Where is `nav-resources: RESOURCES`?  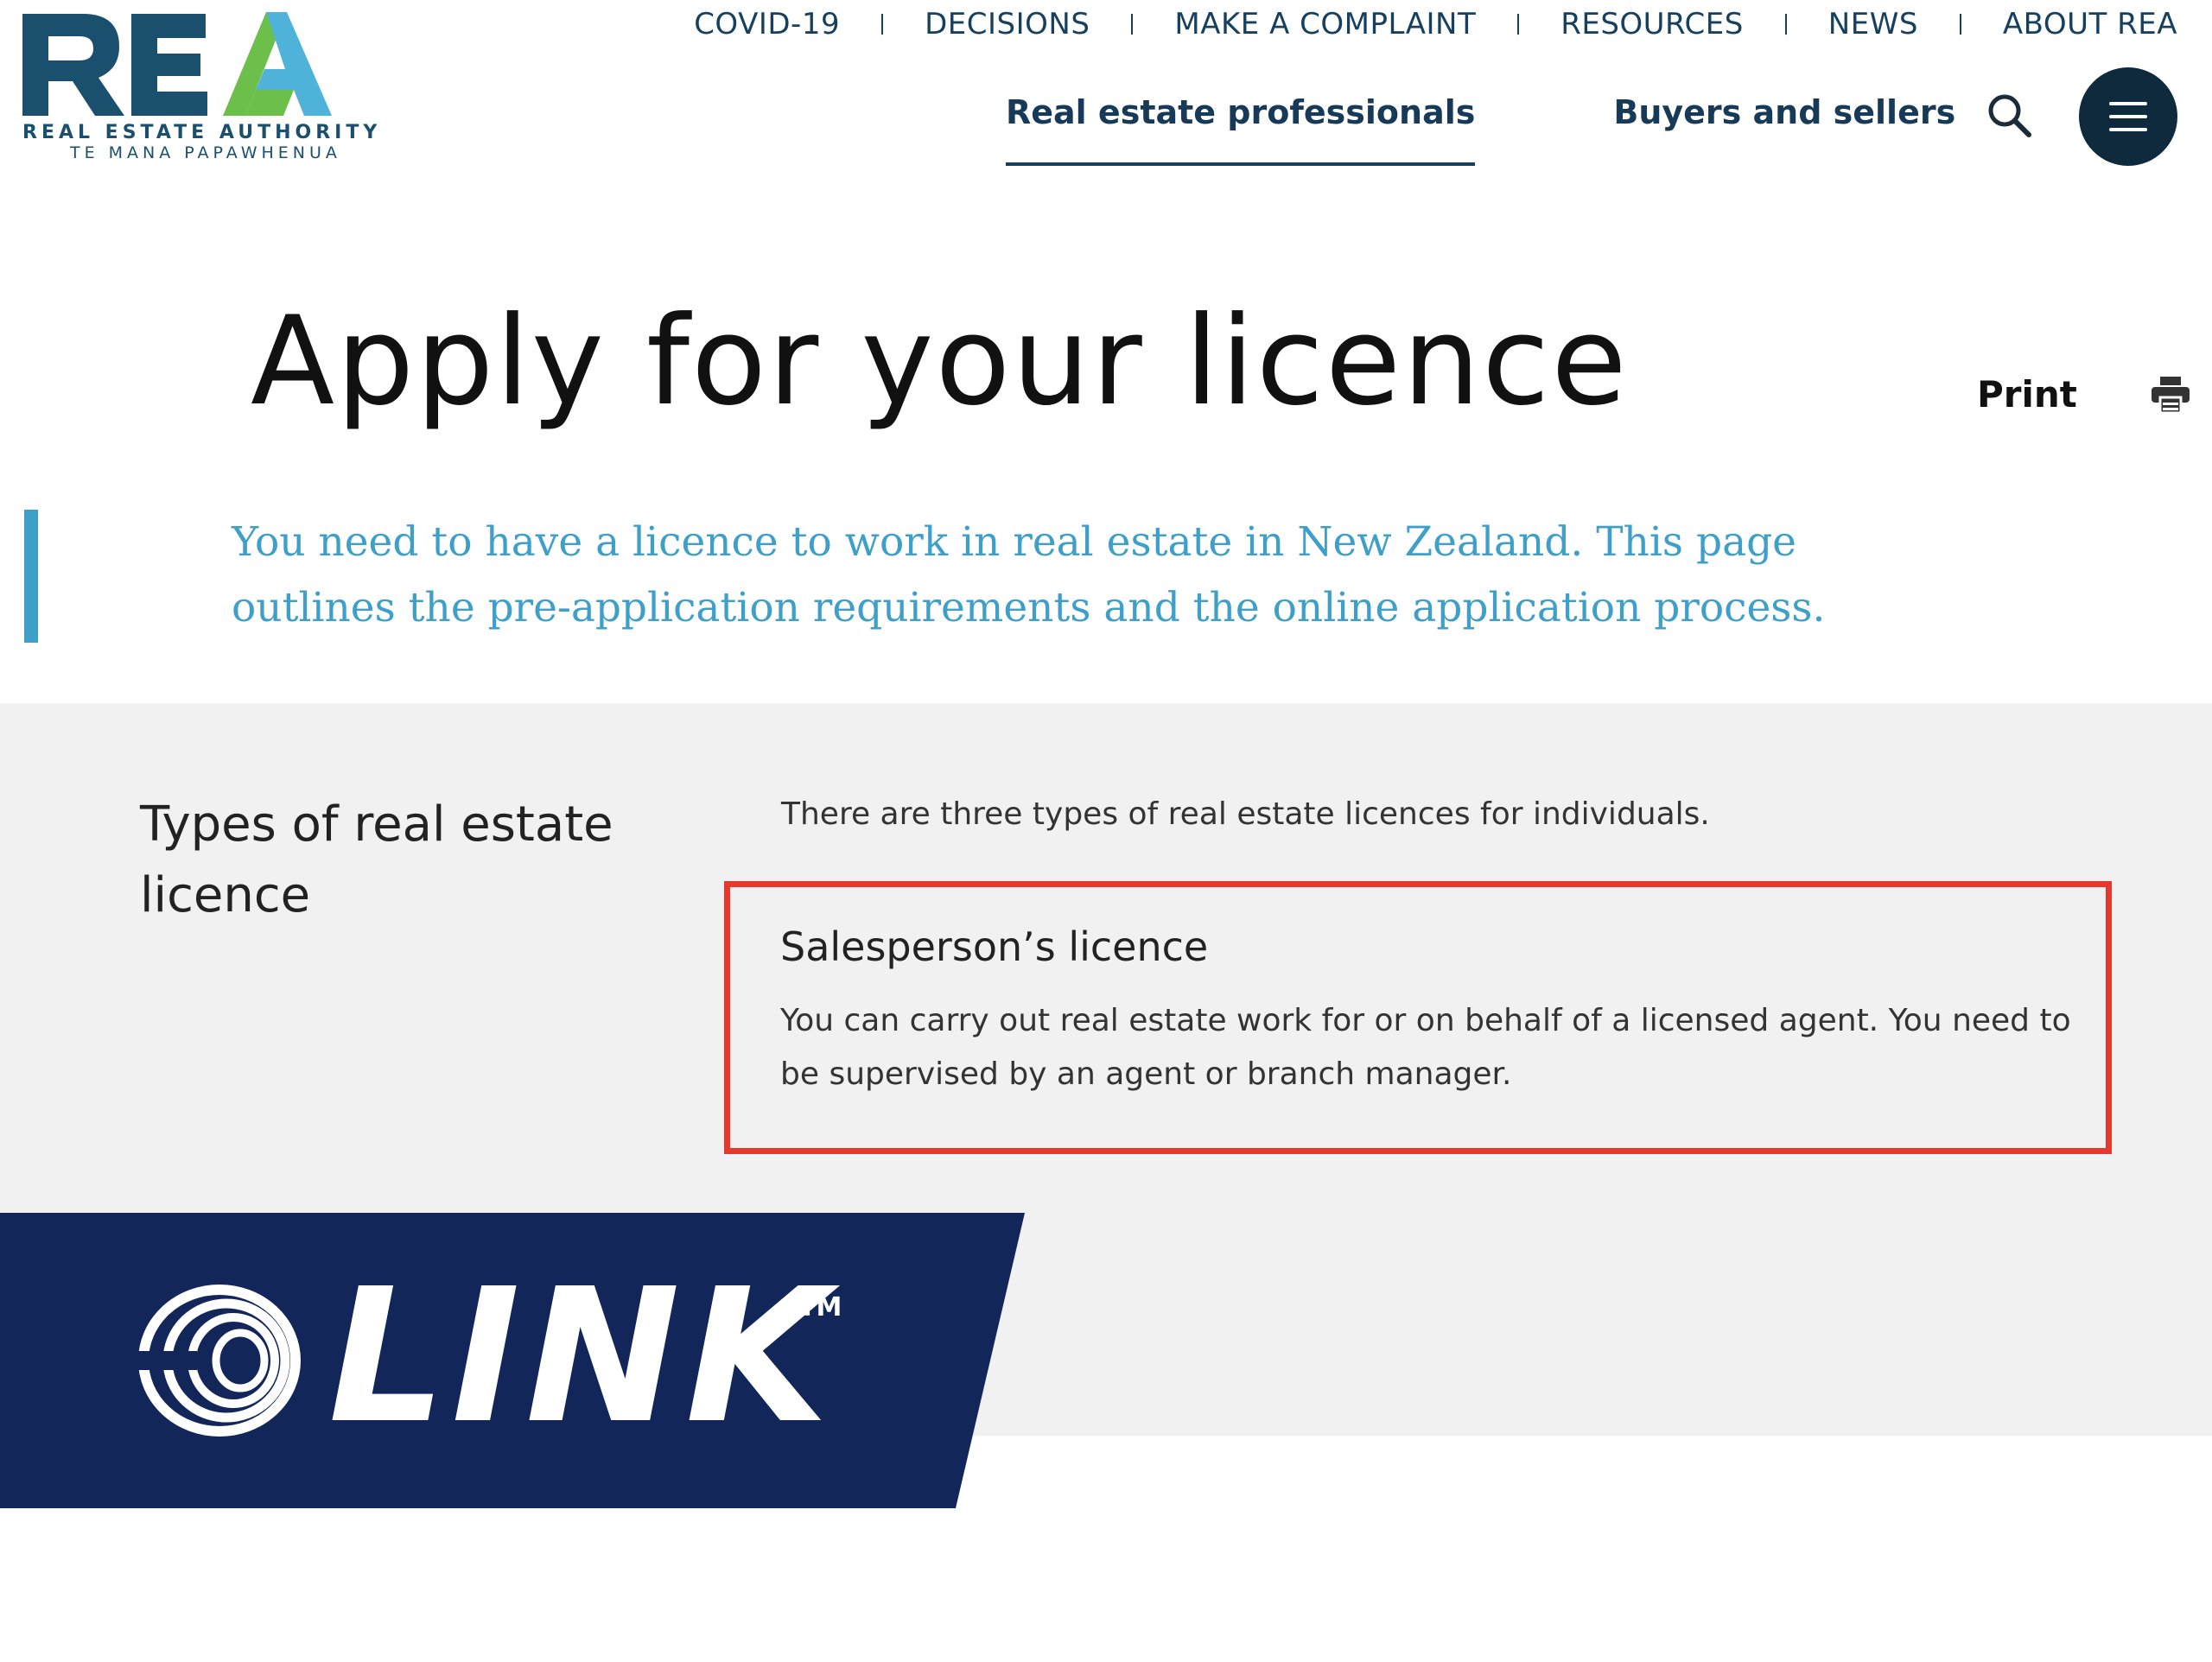
nav-resources: RESOURCES is located at coordinates (1652, 24).